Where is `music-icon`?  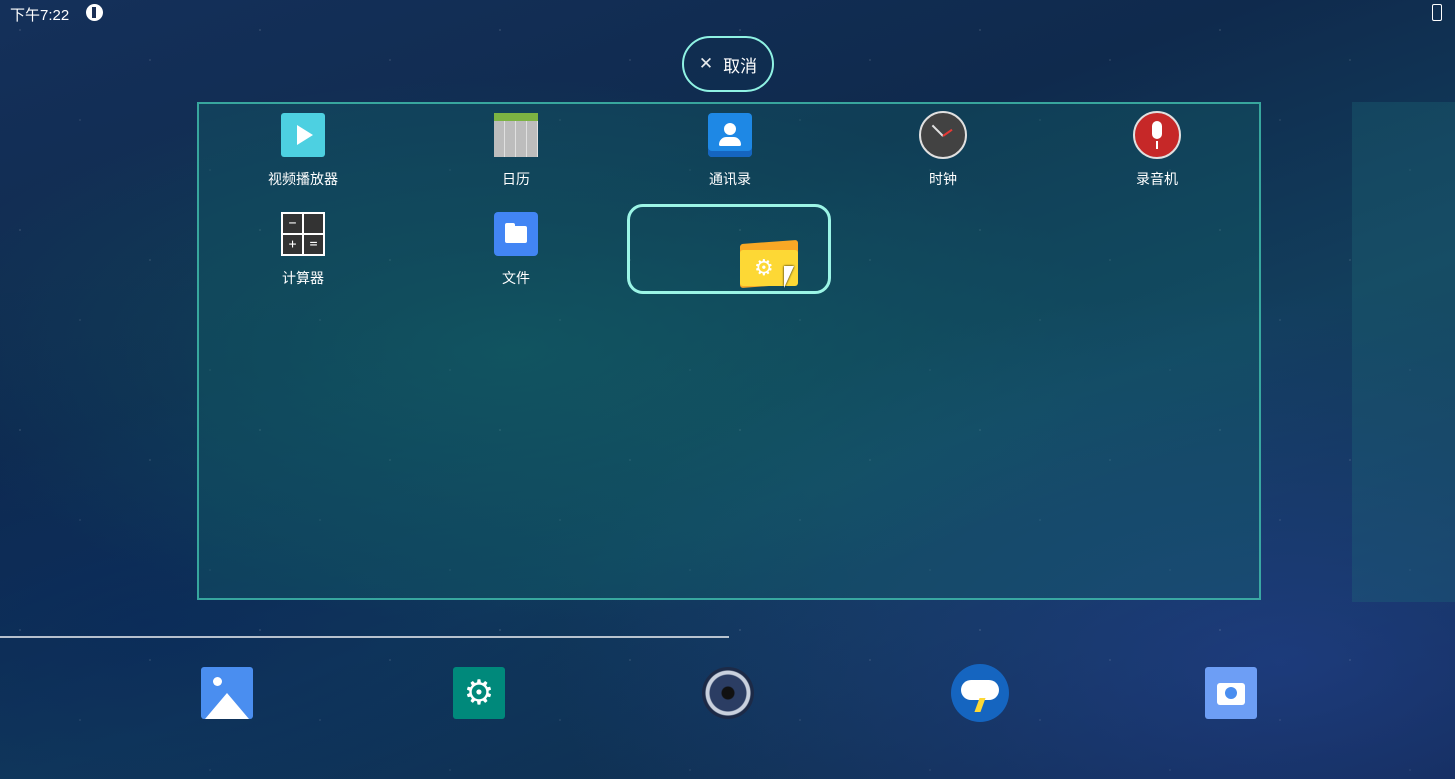 music-icon is located at coordinates (728, 693).